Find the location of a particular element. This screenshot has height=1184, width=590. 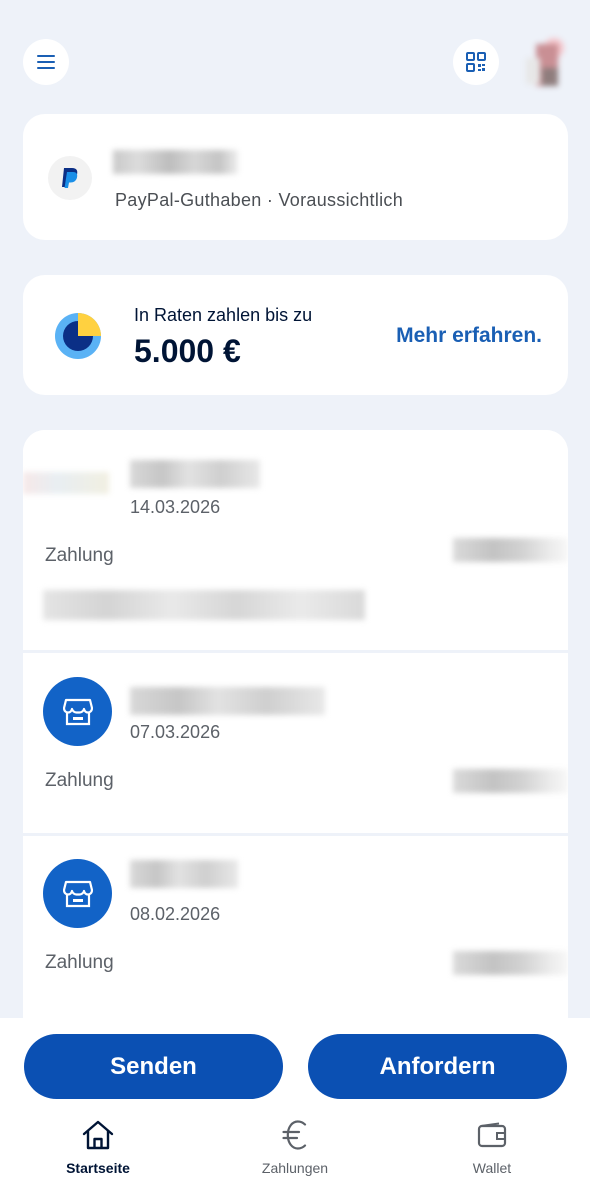

request-button: Anfordern is located at coordinates (437, 1066).